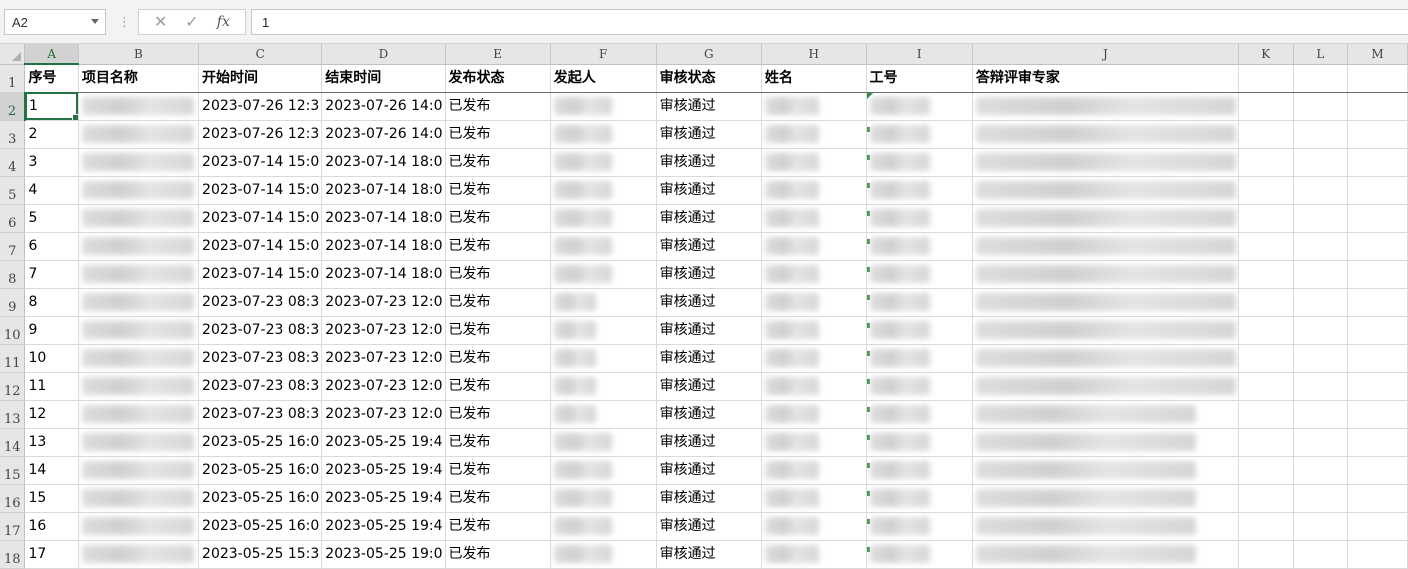  What do you see at coordinates (13, 162) in the screenshot?
I see `row-header: 4` at bounding box center [13, 162].